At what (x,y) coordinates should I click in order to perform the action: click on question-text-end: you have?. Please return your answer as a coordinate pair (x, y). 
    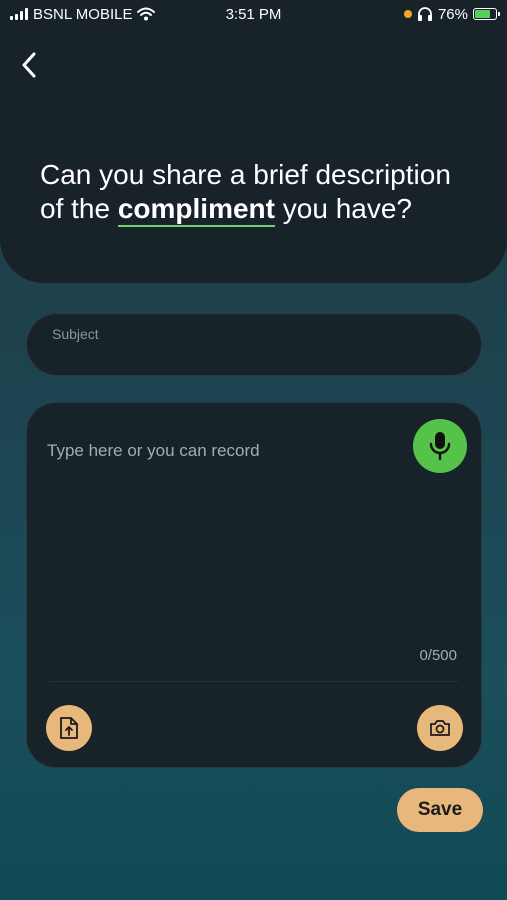
    Looking at the image, I should click on (343, 208).